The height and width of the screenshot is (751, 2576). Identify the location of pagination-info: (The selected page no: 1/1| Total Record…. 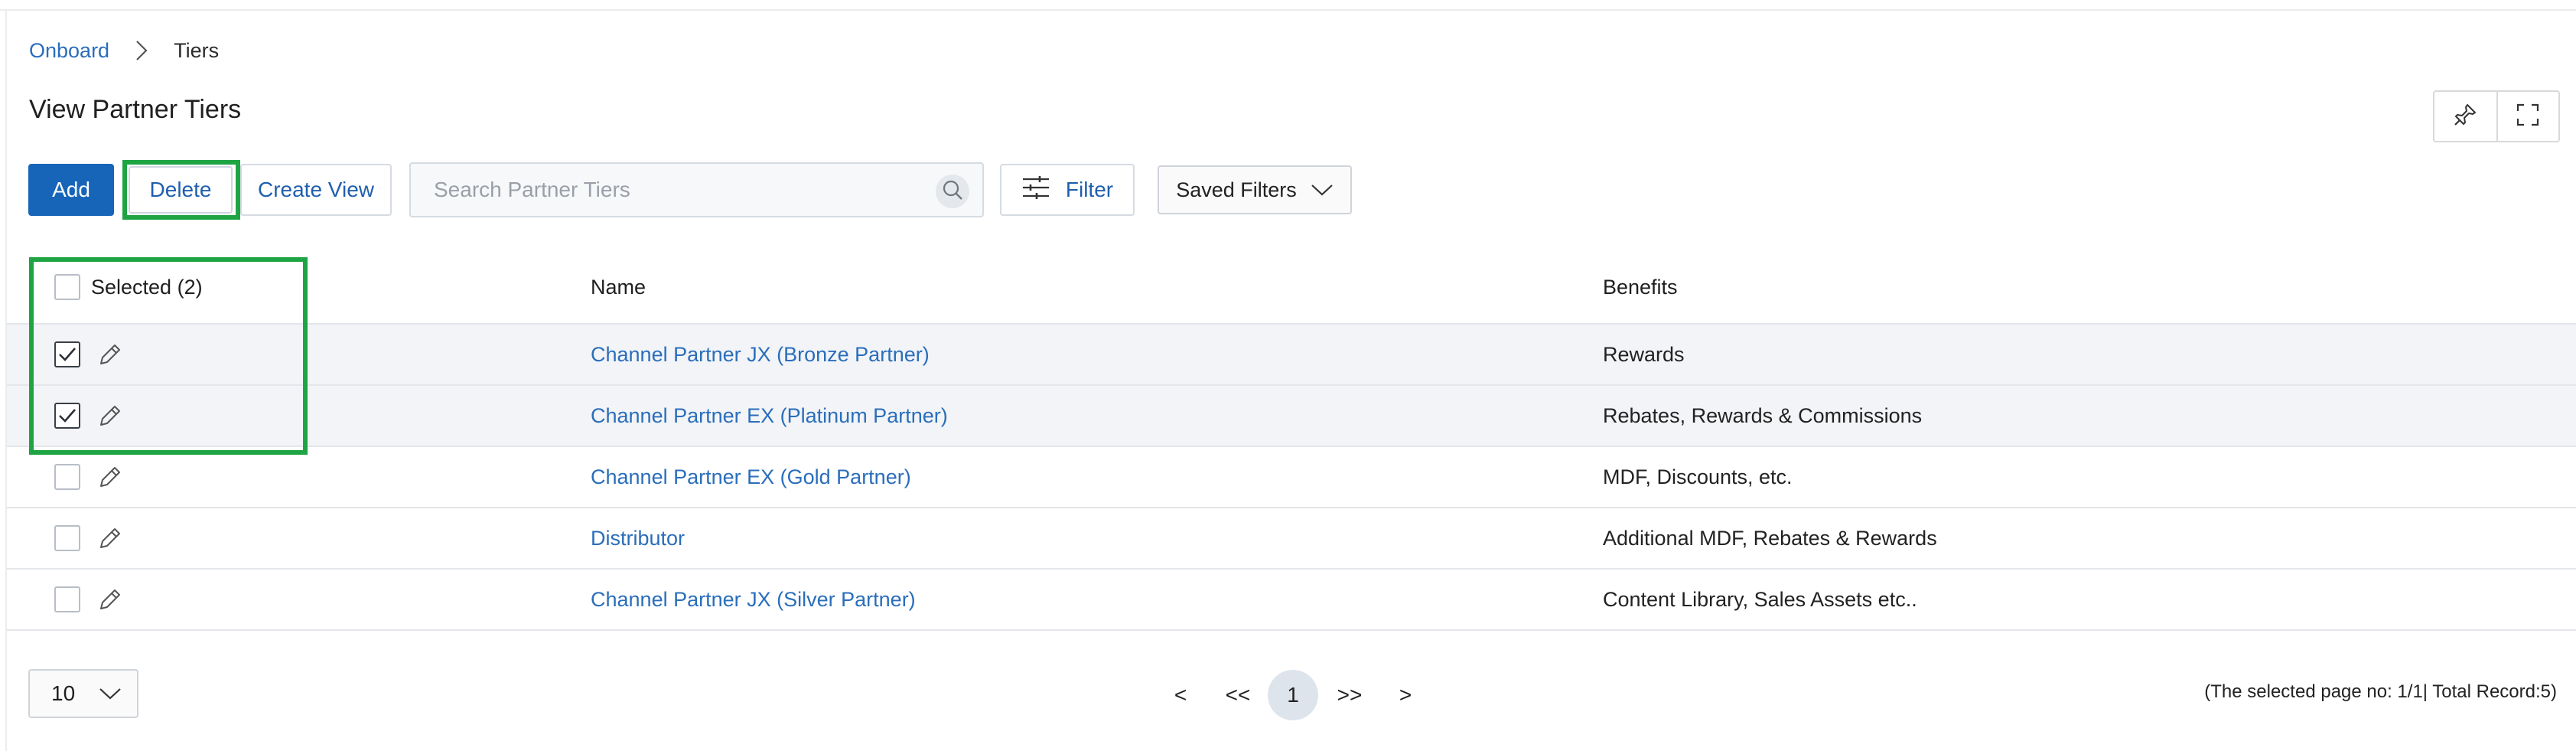
(2380, 691).